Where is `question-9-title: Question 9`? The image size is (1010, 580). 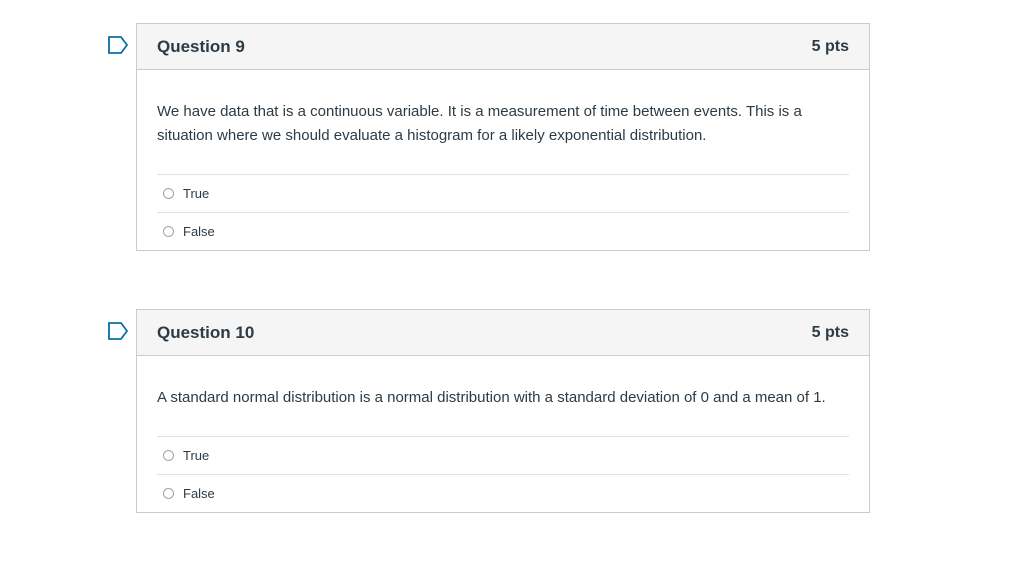
question-9-title: Question 9 is located at coordinates (201, 46).